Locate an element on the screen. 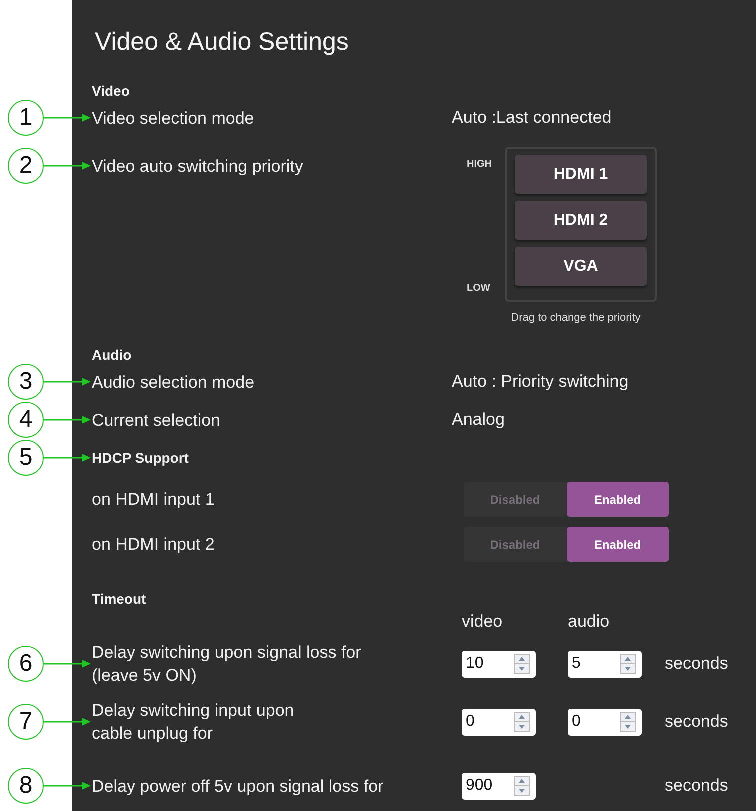  section-heading: Video is located at coordinates (111, 90).